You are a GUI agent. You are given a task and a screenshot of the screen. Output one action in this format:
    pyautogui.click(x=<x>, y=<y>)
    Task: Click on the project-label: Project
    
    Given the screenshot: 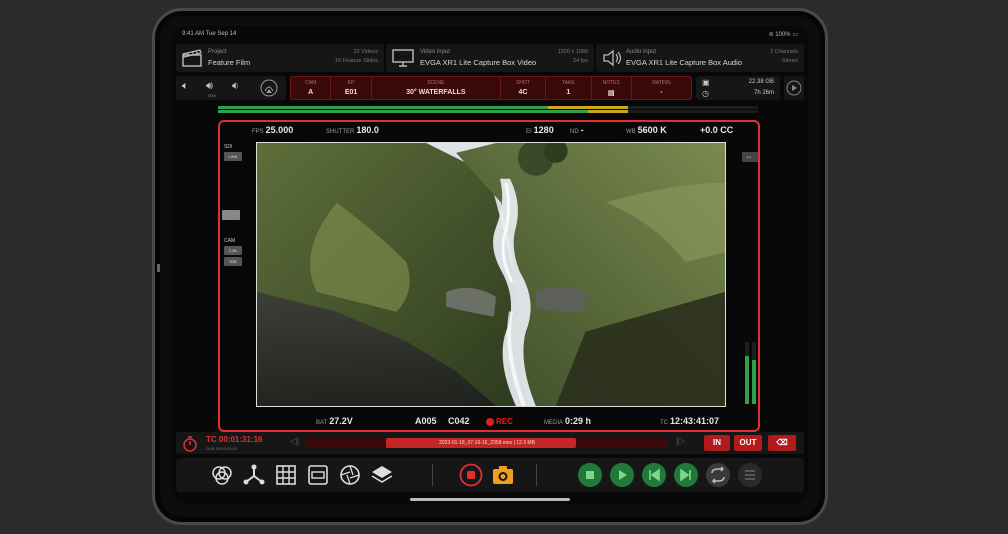 What is the action you would take?
    pyautogui.click(x=217, y=52)
    